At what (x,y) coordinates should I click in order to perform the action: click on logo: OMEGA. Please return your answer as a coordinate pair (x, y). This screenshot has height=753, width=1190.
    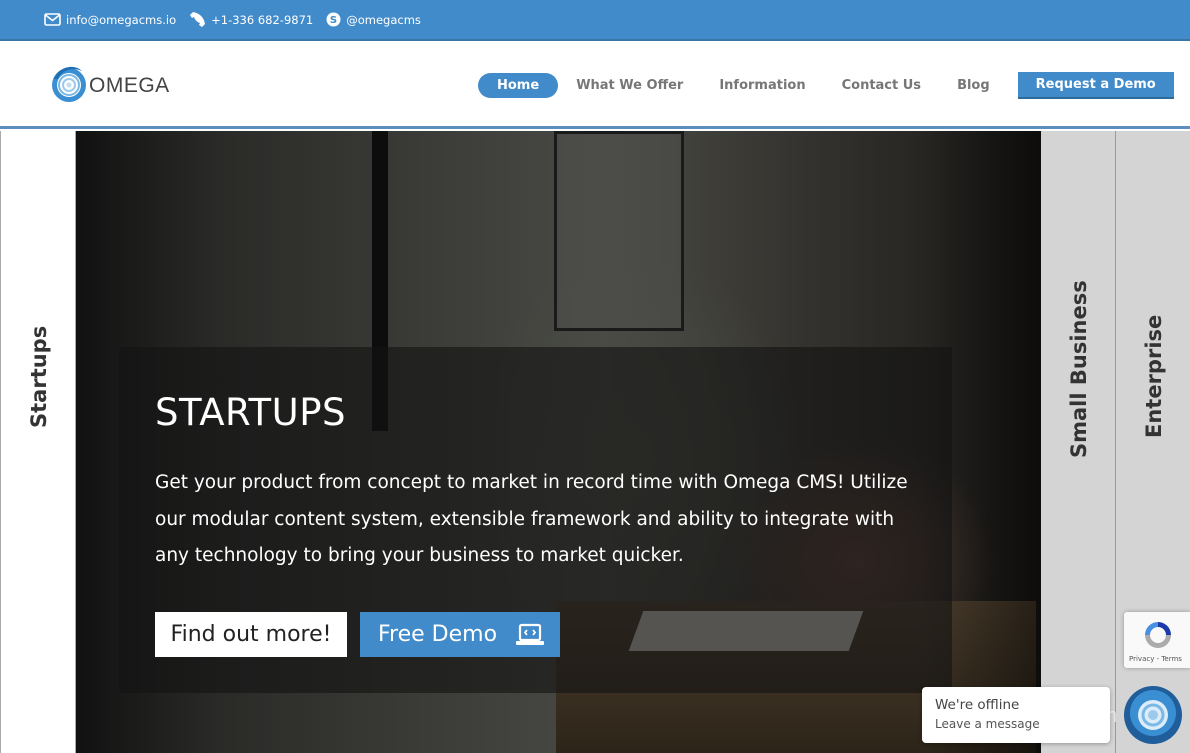
    Looking at the image, I should click on (110, 86).